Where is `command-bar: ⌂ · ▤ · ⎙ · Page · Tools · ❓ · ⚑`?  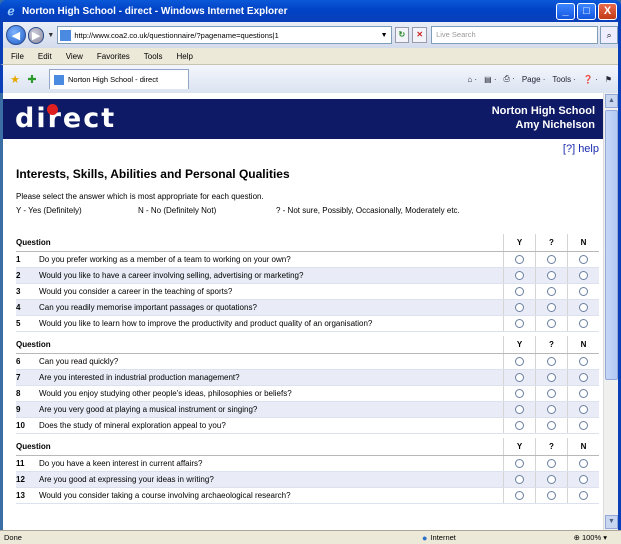 command-bar: ⌂ · ▤ · ⎙ · Page · Tools · ❓ · ⚑ is located at coordinates (536, 79).